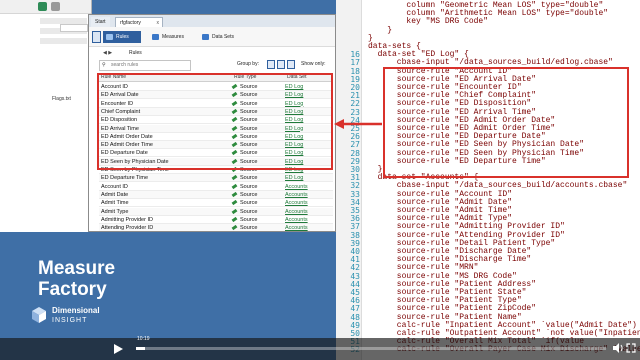 This screenshot has height=360, width=640. I want to click on action-bar: Rules Measures Data Sets, so click(212, 37).